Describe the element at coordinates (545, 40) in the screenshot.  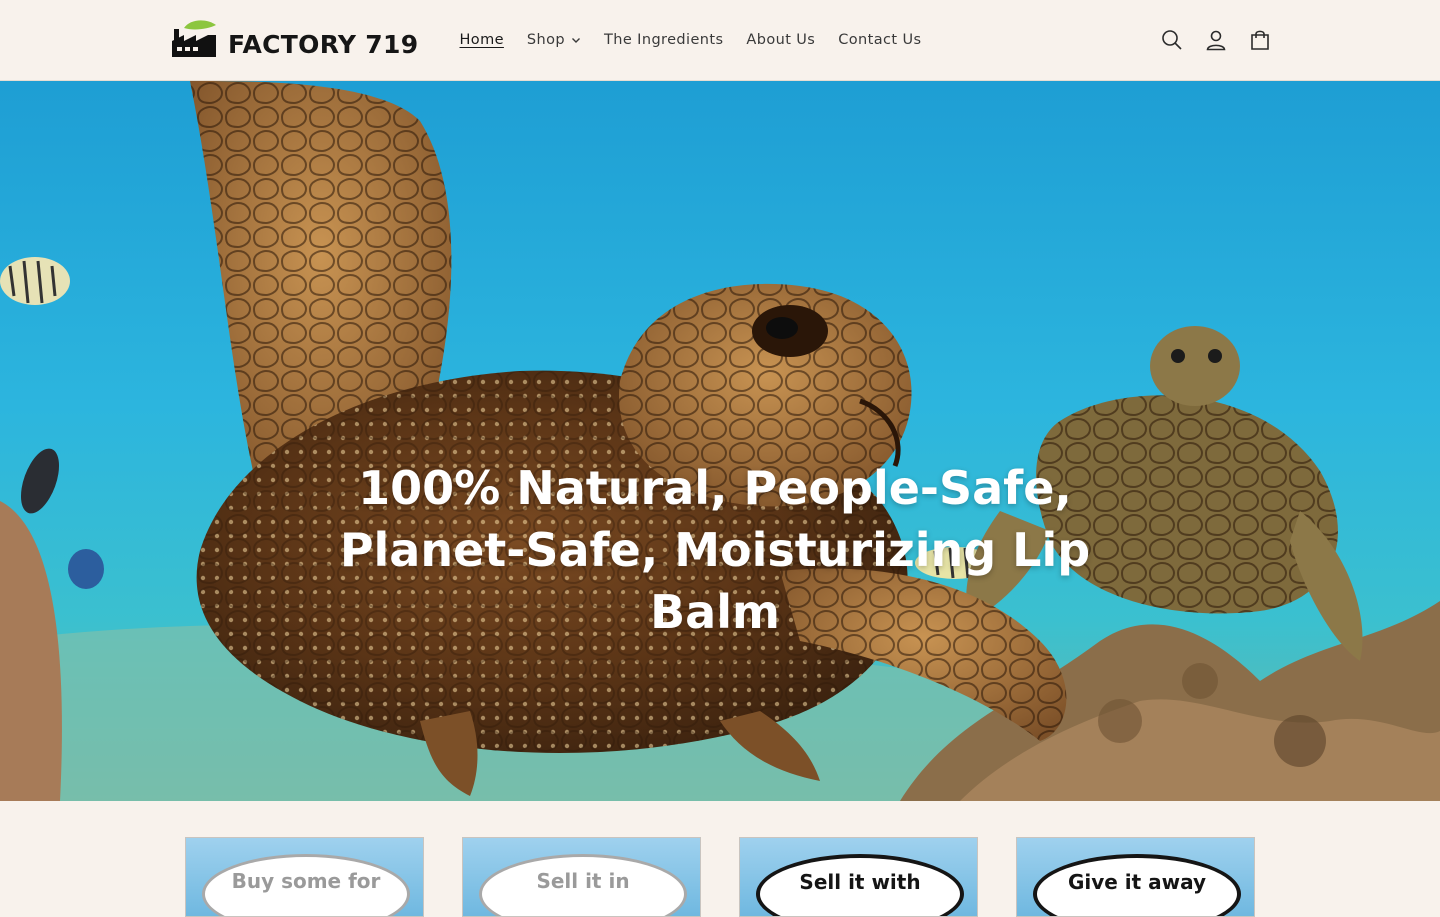
I see `nav-item-label: Shop` at that location.